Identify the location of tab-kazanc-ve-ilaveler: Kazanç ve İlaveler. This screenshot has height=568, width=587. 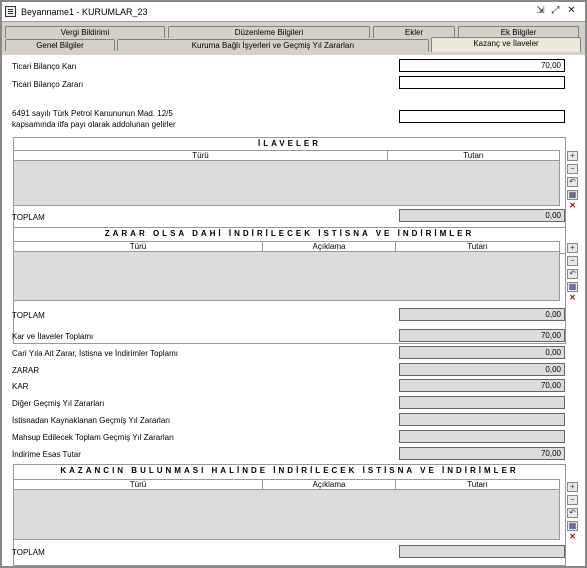
(506, 44).